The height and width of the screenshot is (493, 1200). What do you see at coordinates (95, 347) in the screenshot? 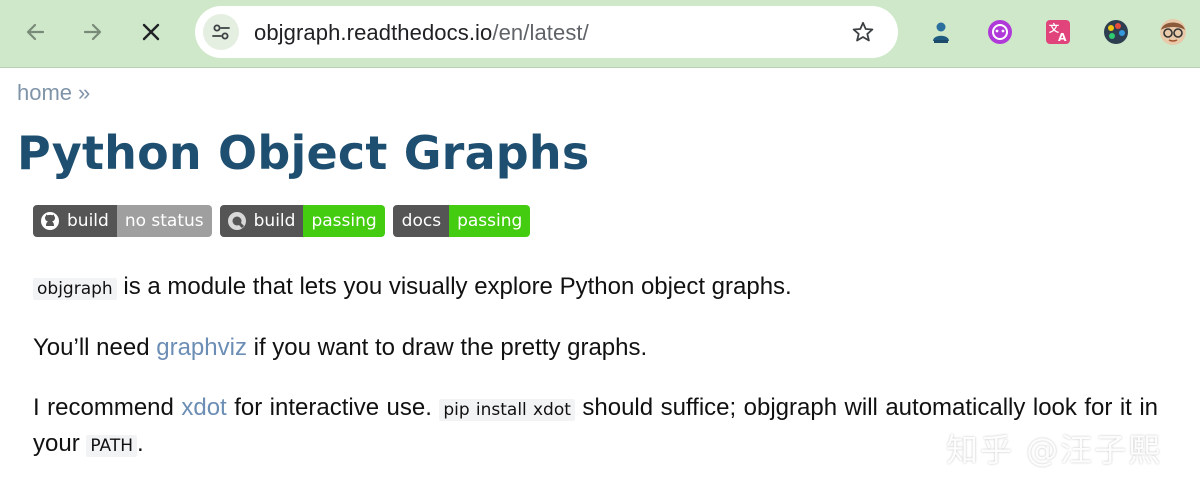
I see `paragraph-text: You’ll need` at bounding box center [95, 347].